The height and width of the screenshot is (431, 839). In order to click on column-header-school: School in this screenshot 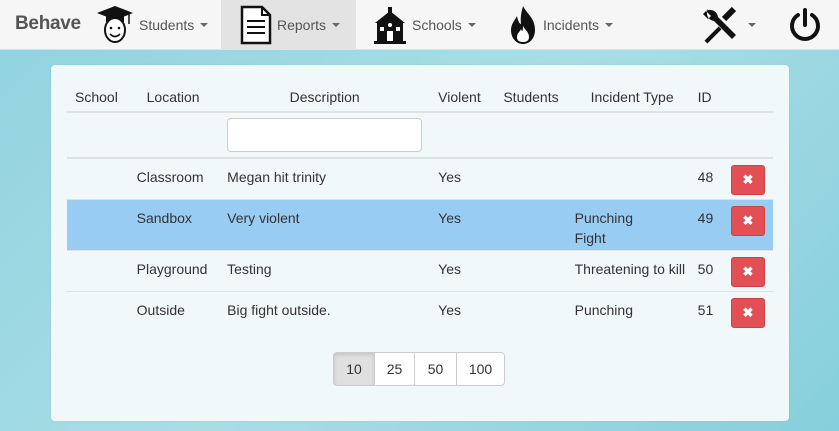, I will do `click(98, 98)`.